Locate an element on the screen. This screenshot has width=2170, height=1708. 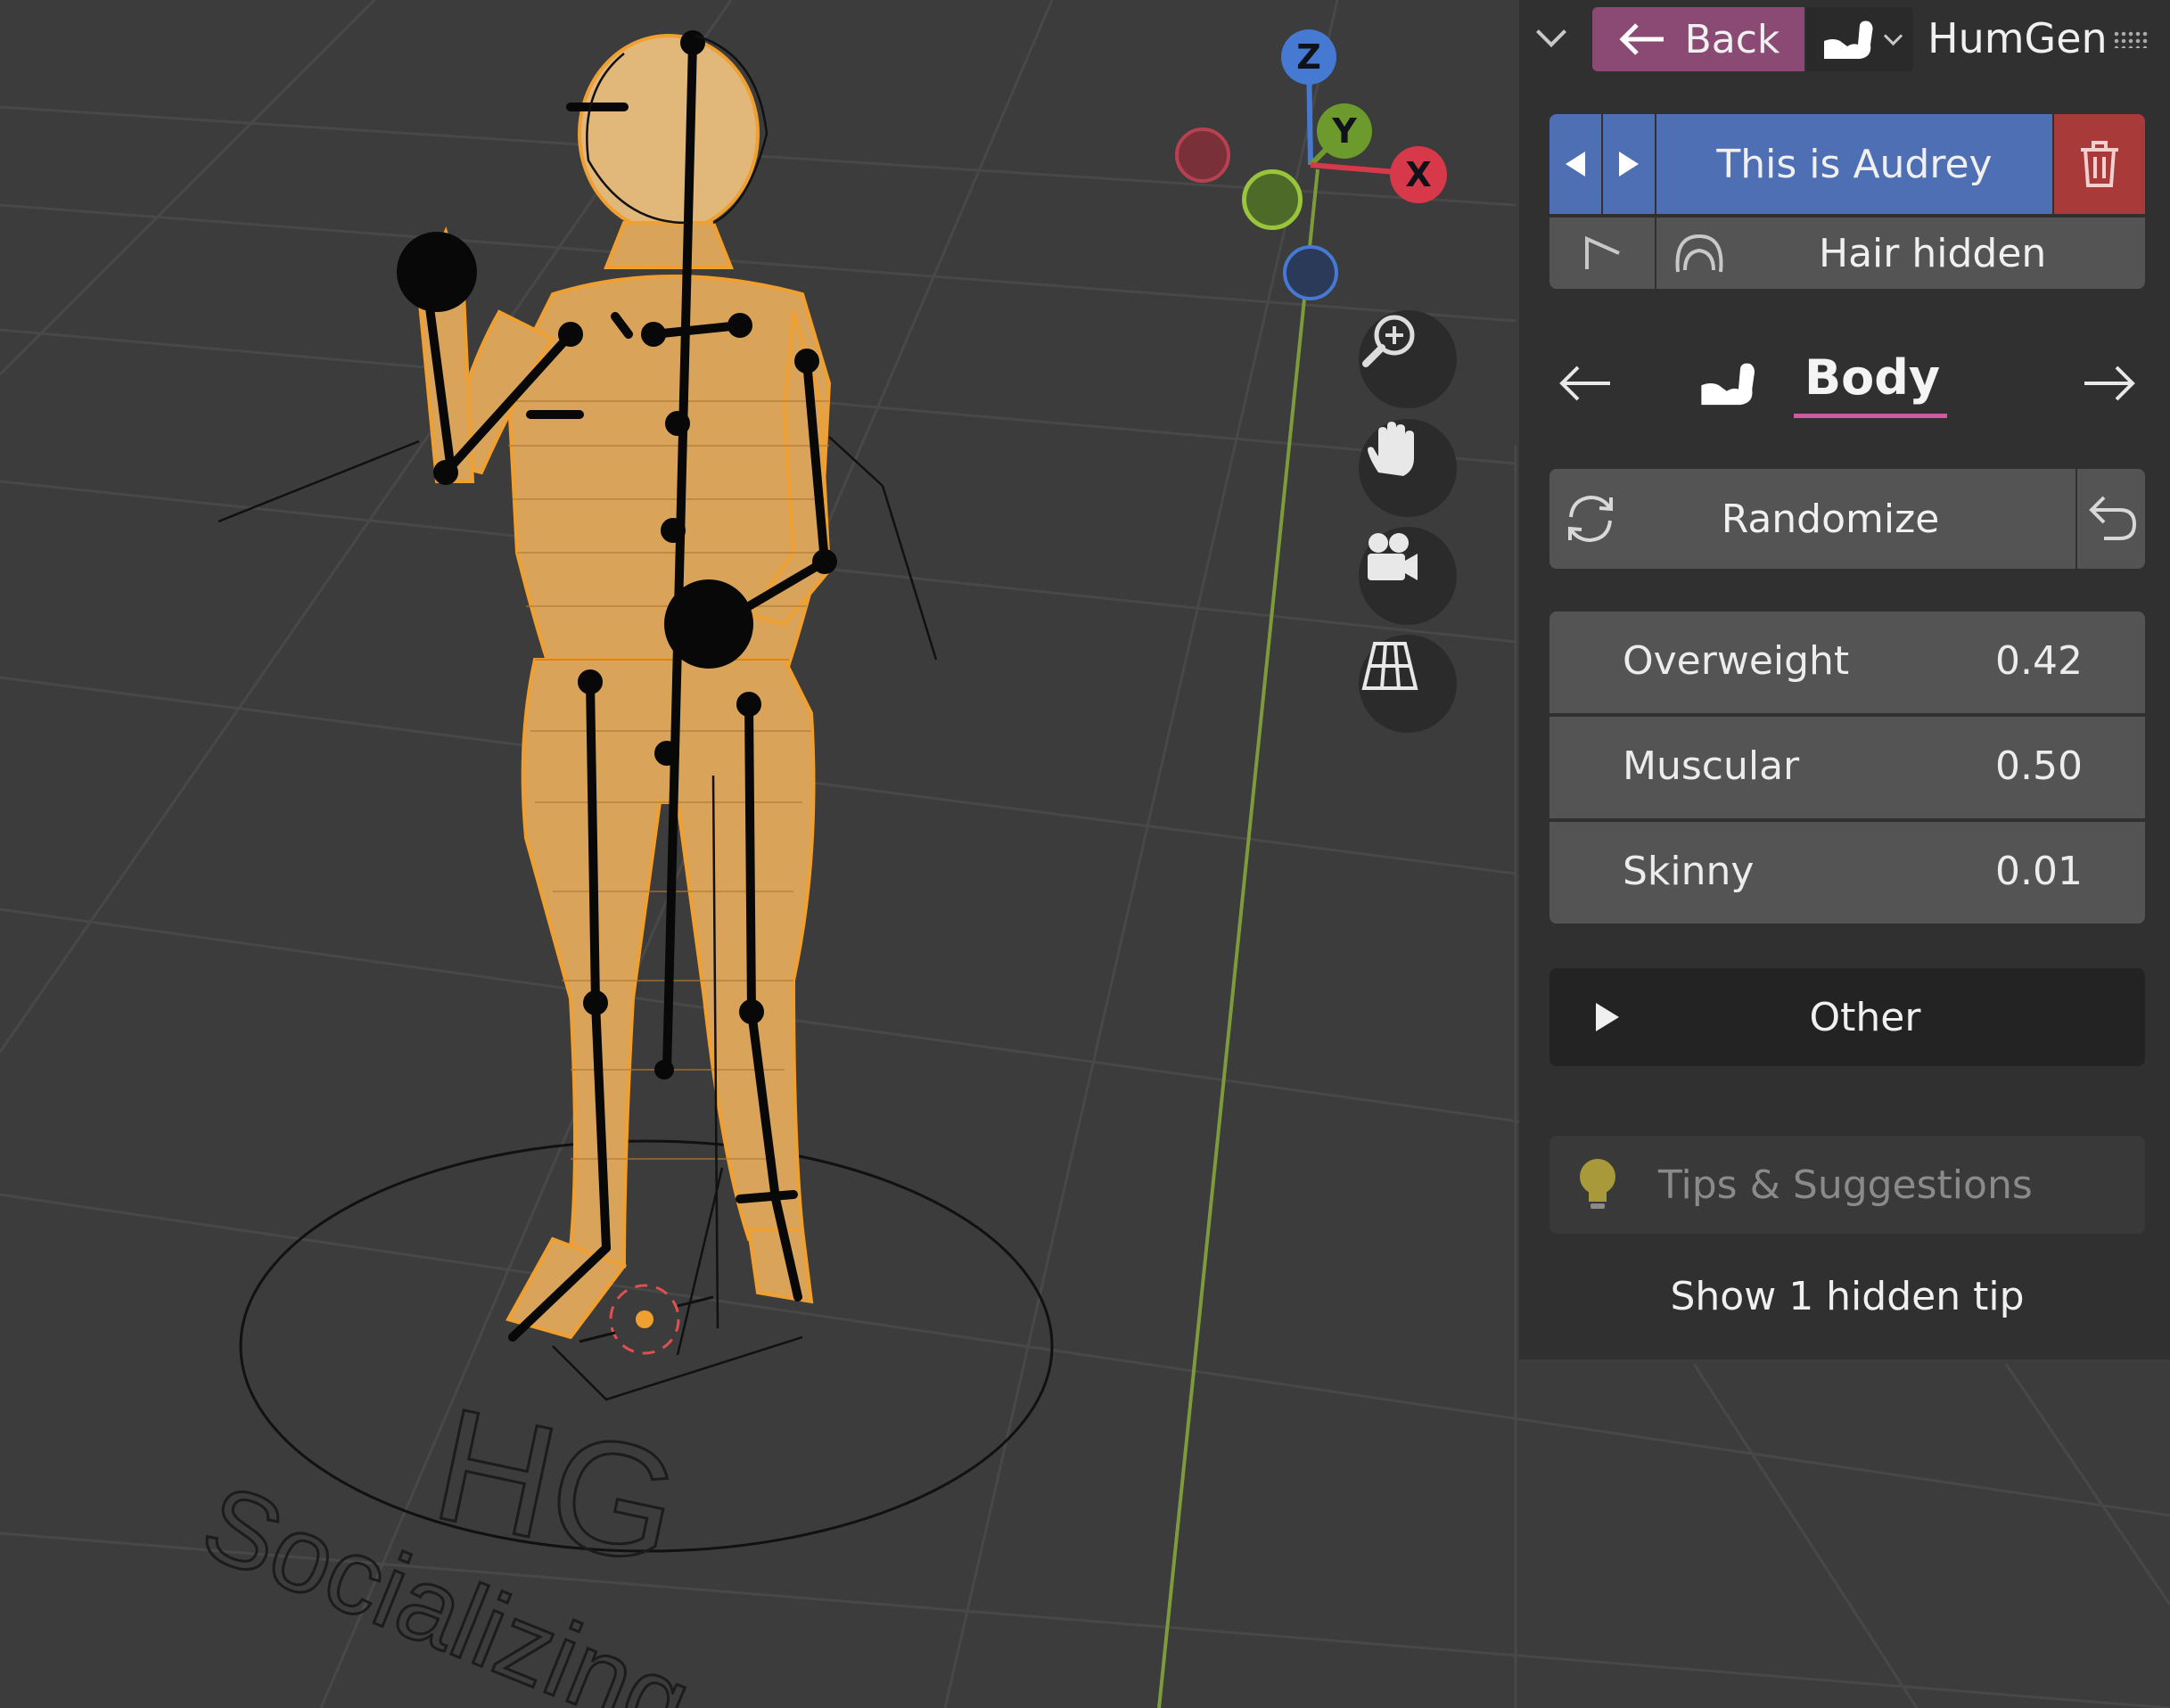
gizmo-neg-z-axis is located at coordinates (1310, 272).